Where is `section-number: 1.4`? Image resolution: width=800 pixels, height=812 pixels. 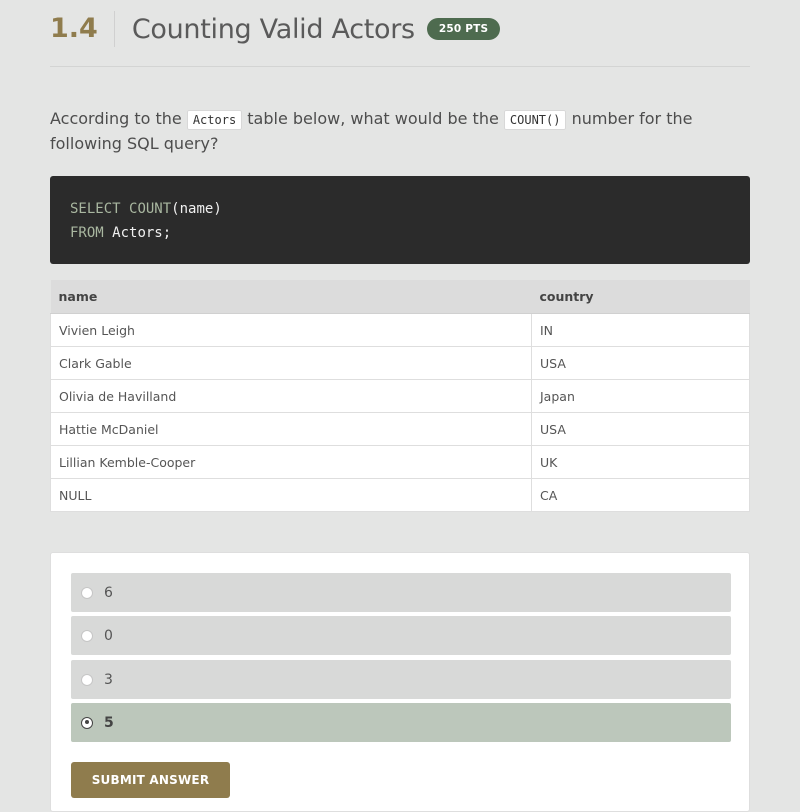
section-number: 1.4 is located at coordinates (82, 29).